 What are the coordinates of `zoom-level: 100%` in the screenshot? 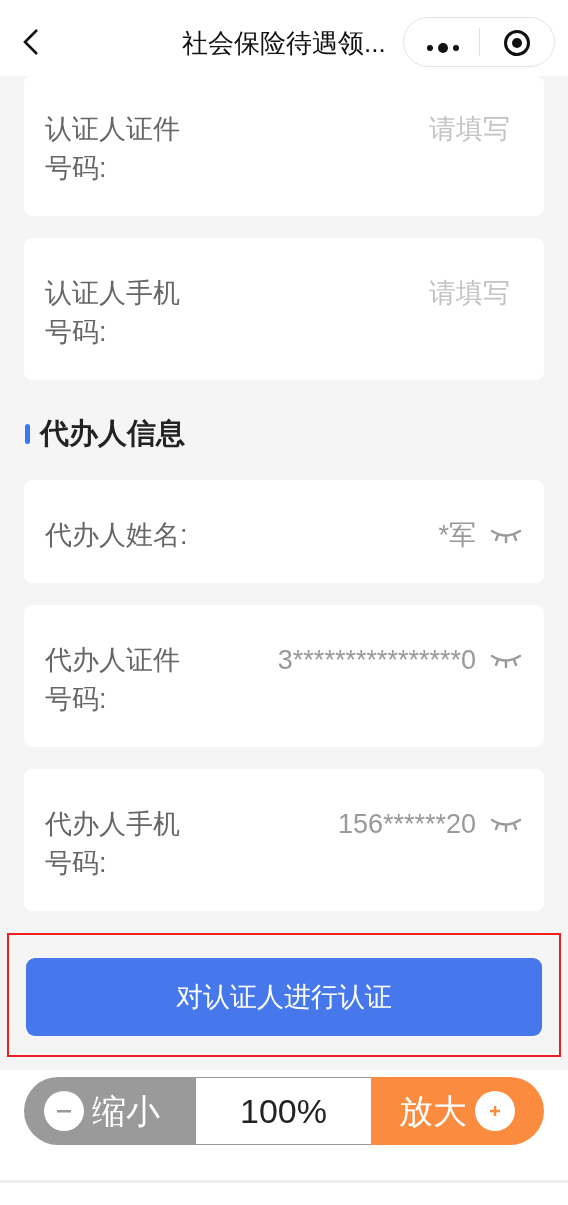 It's located at (283, 1111).